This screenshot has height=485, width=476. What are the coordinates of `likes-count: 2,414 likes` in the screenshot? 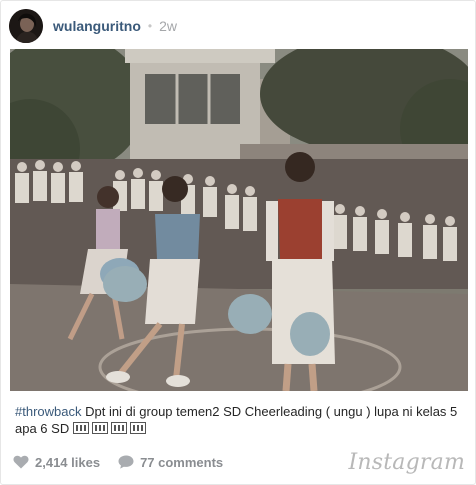 It's located at (56, 462).